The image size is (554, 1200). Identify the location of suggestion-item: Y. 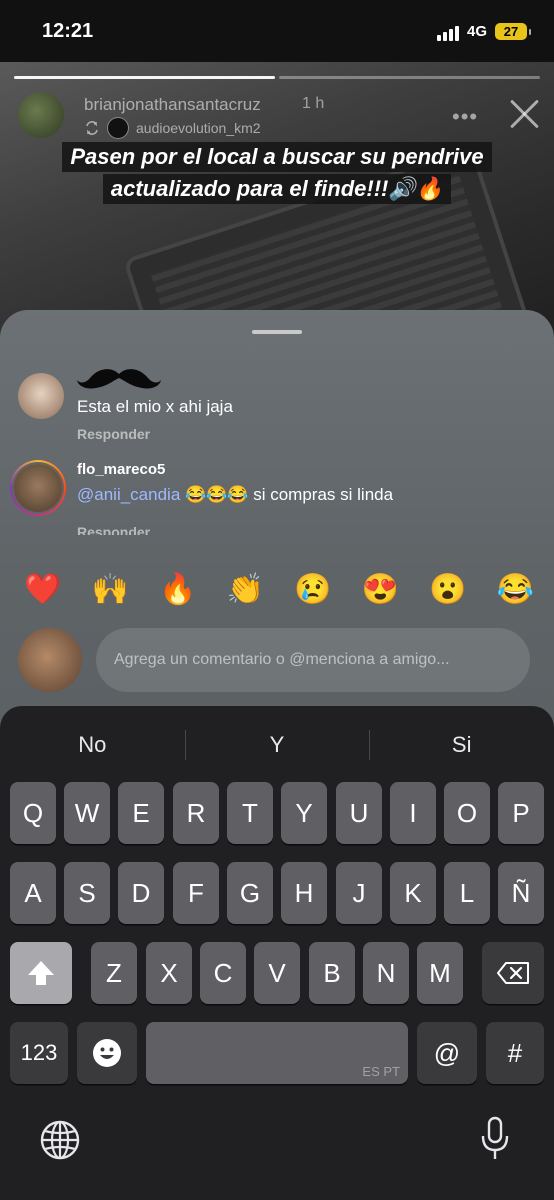
(277, 745).